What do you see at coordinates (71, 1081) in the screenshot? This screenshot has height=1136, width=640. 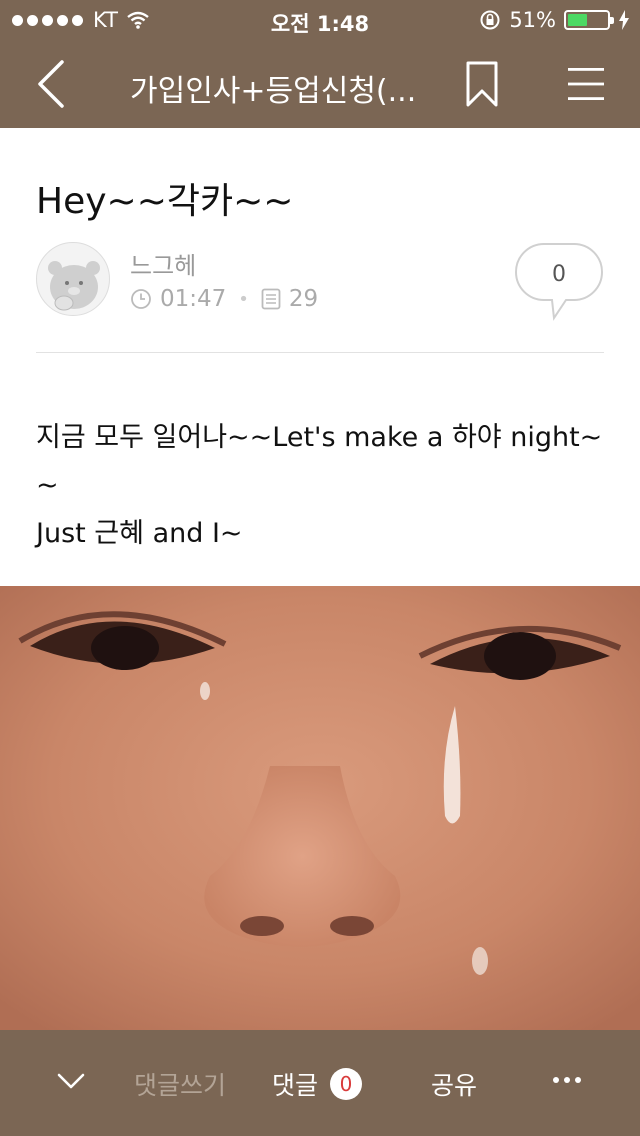 I see `chevron-down-icon` at bounding box center [71, 1081].